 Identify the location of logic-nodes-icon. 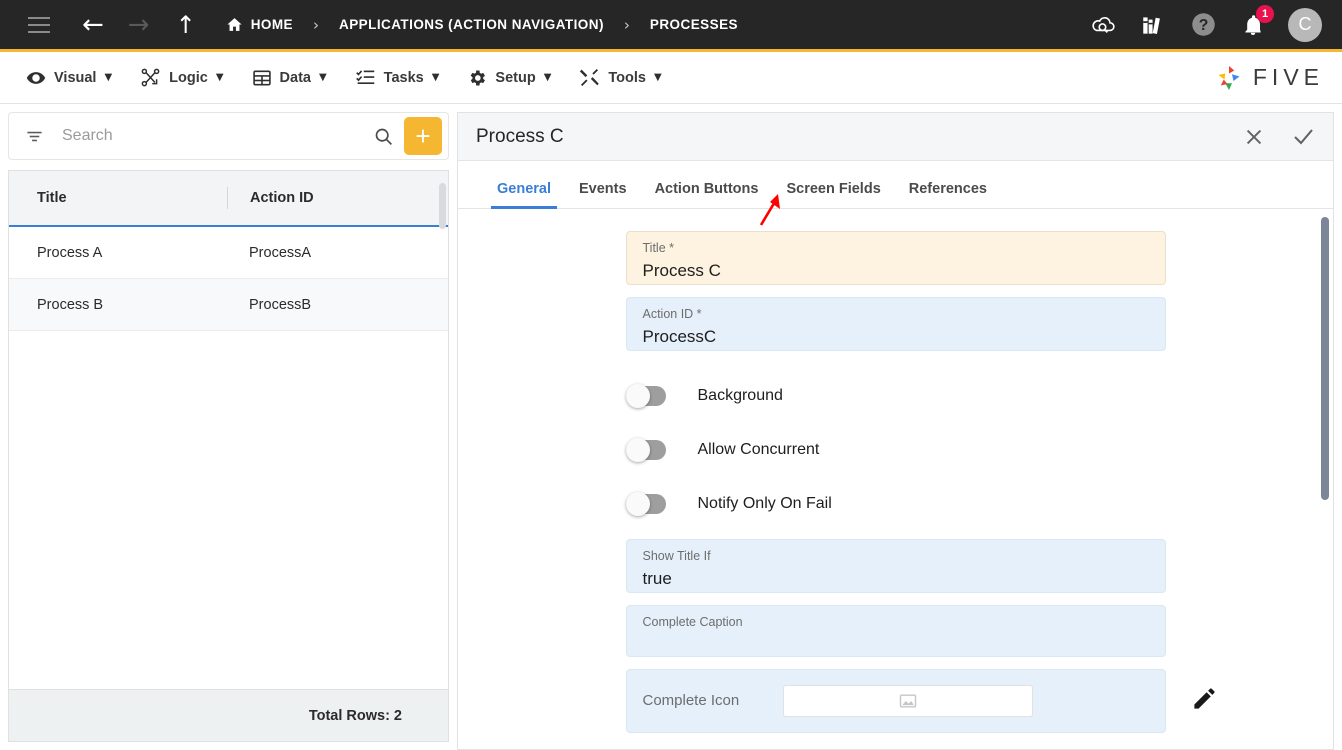
(150, 77).